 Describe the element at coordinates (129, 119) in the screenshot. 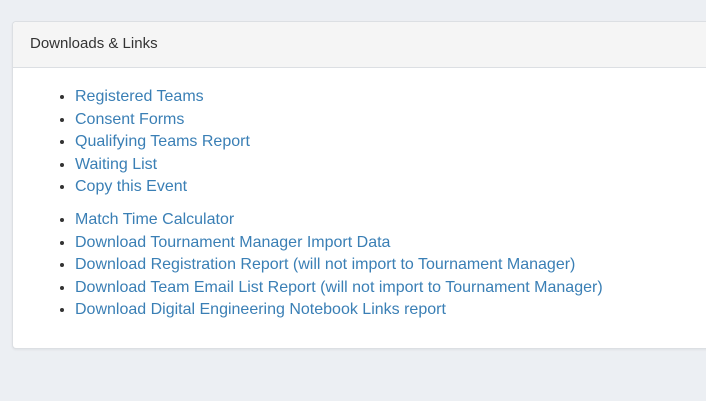

I see `consent-forms-link: Consent Forms` at that location.